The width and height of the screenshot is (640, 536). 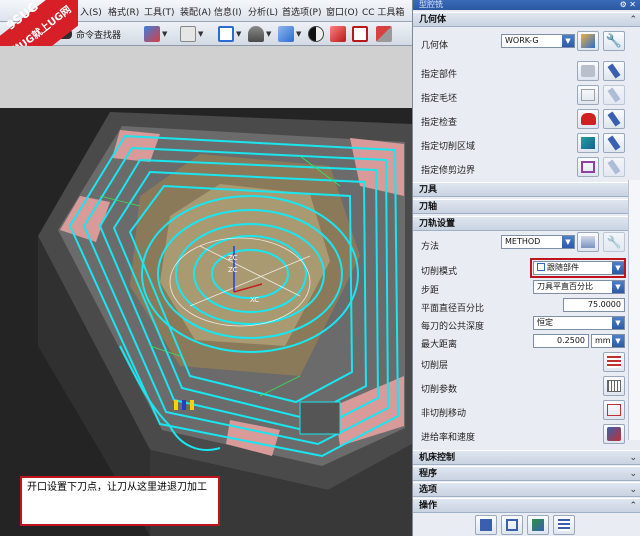 I want to click on cut-levels-icon, so click(x=614, y=362).